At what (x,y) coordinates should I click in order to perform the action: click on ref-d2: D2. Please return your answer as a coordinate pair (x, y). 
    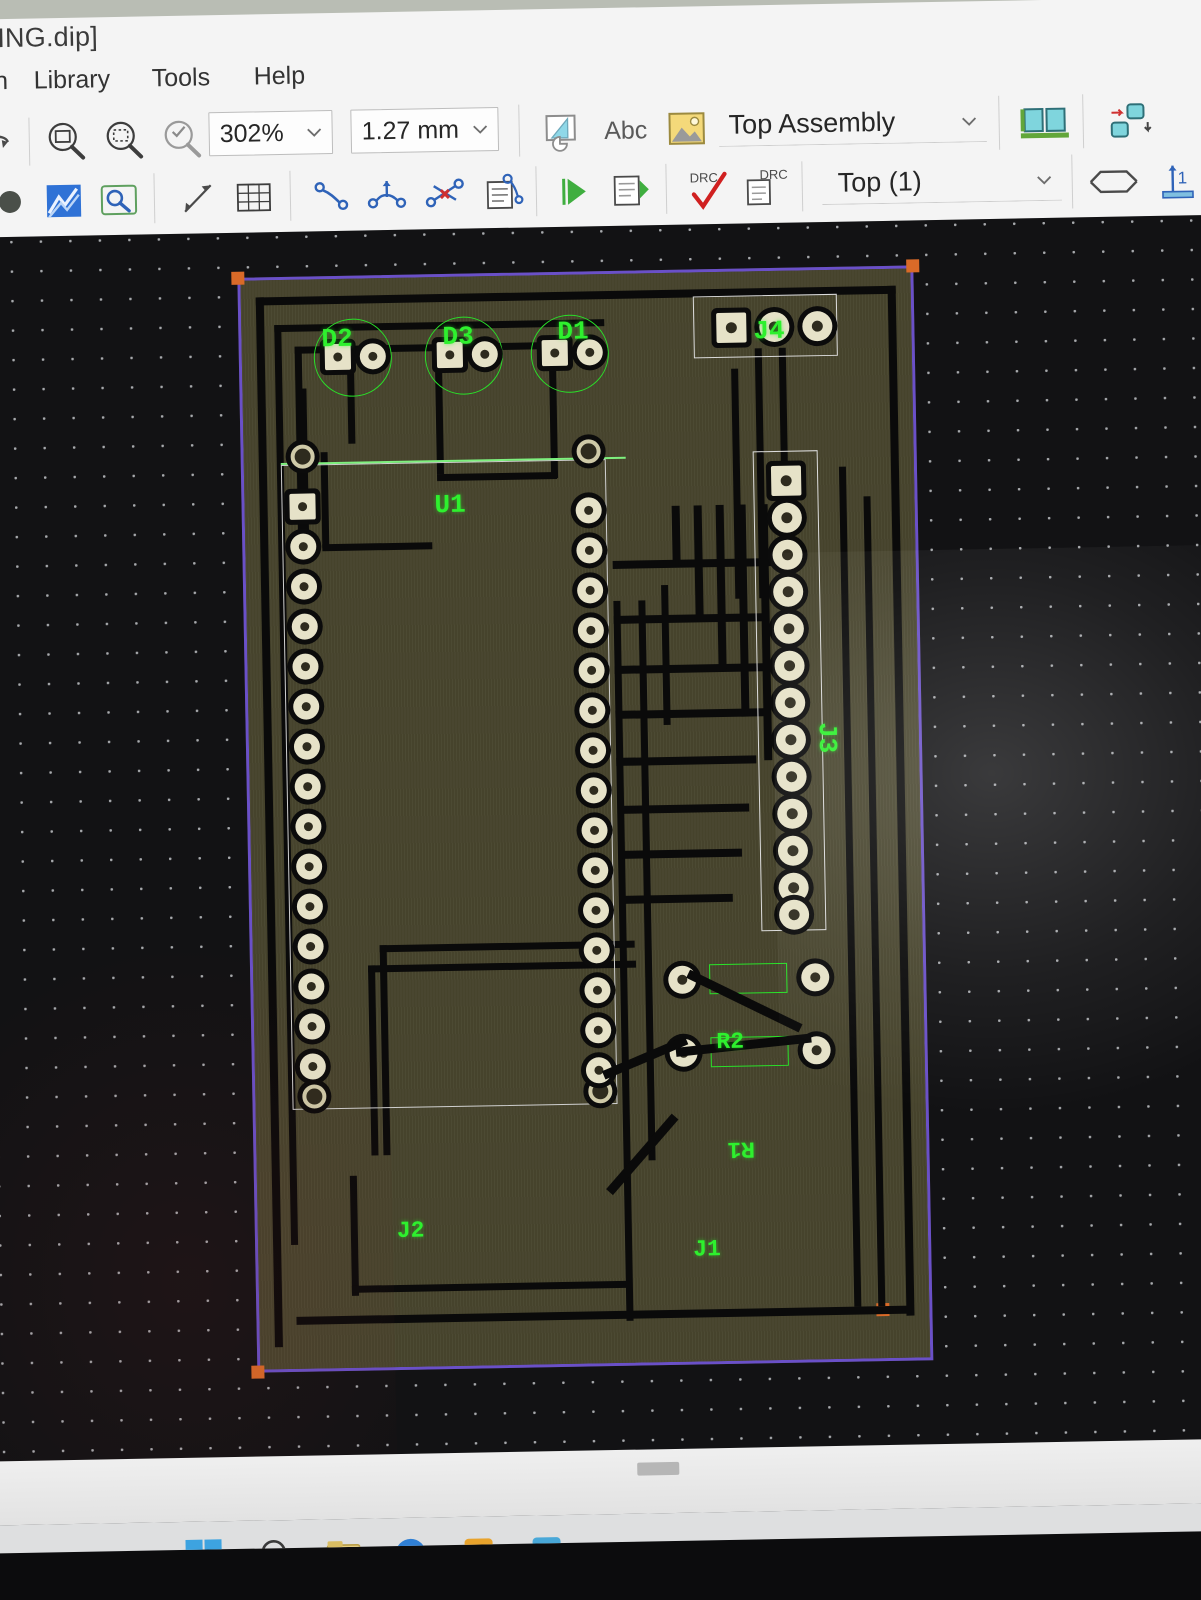
    Looking at the image, I should click on (337, 339).